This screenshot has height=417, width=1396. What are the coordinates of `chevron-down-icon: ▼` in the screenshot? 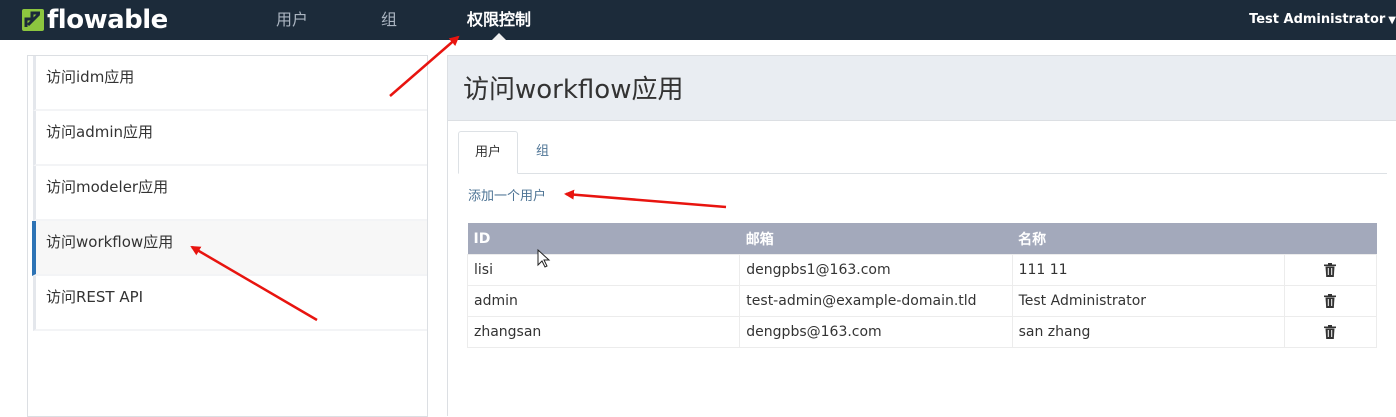 It's located at (1392, 20).